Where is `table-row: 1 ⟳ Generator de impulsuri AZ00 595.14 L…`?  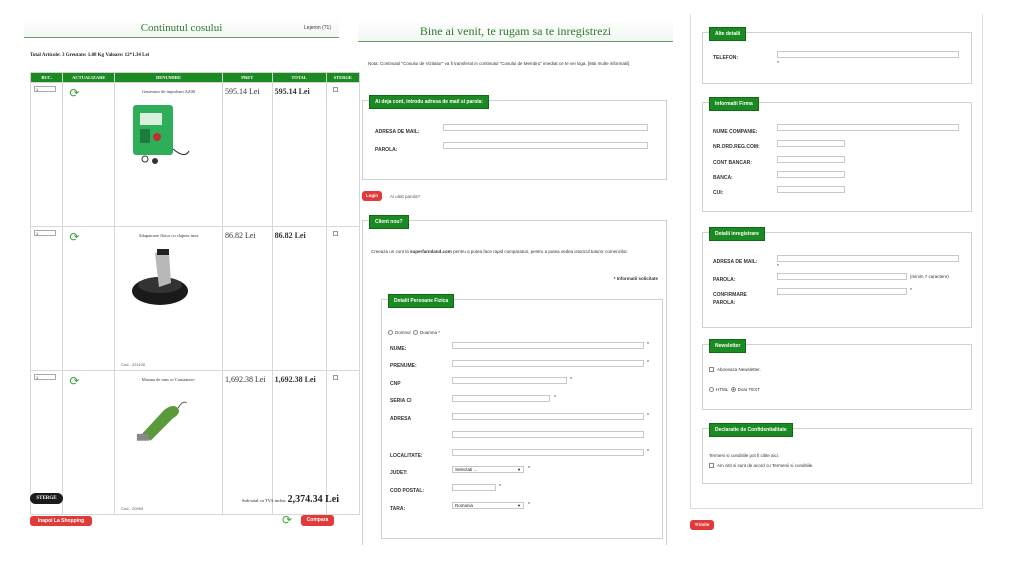
table-row: 1 ⟳ Generator de impulsuri AZ00 595.14 L… is located at coordinates (195, 154).